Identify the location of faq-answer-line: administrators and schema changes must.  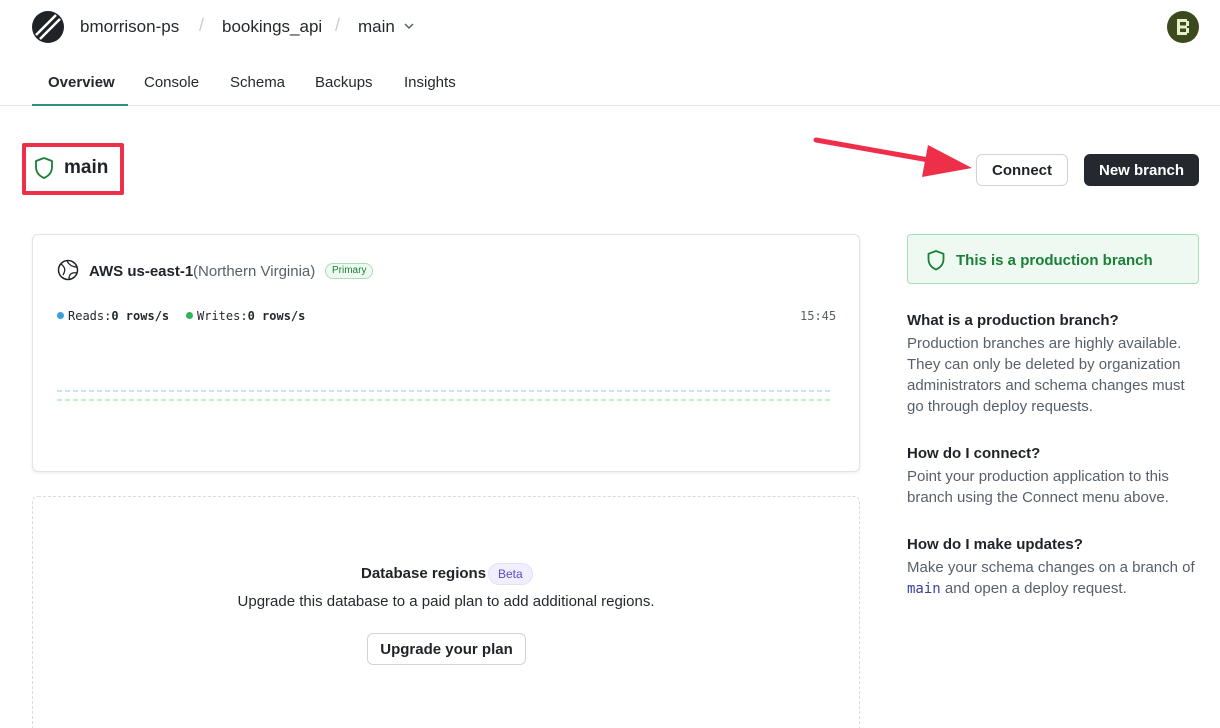
(1046, 385).